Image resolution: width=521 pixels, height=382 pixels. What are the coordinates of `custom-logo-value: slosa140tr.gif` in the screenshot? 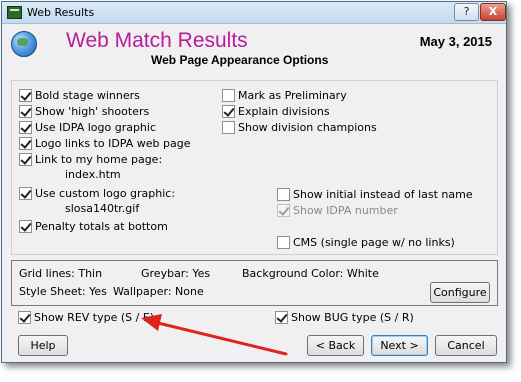 It's located at (102, 208).